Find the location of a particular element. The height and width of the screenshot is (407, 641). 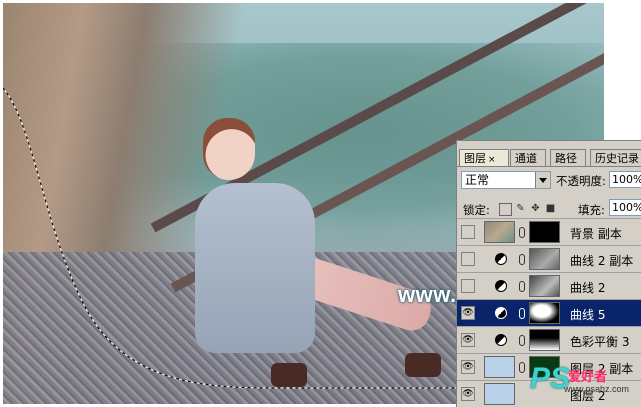

layer-row-selected: 👁 曲线 5 is located at coordinates (549, 312).